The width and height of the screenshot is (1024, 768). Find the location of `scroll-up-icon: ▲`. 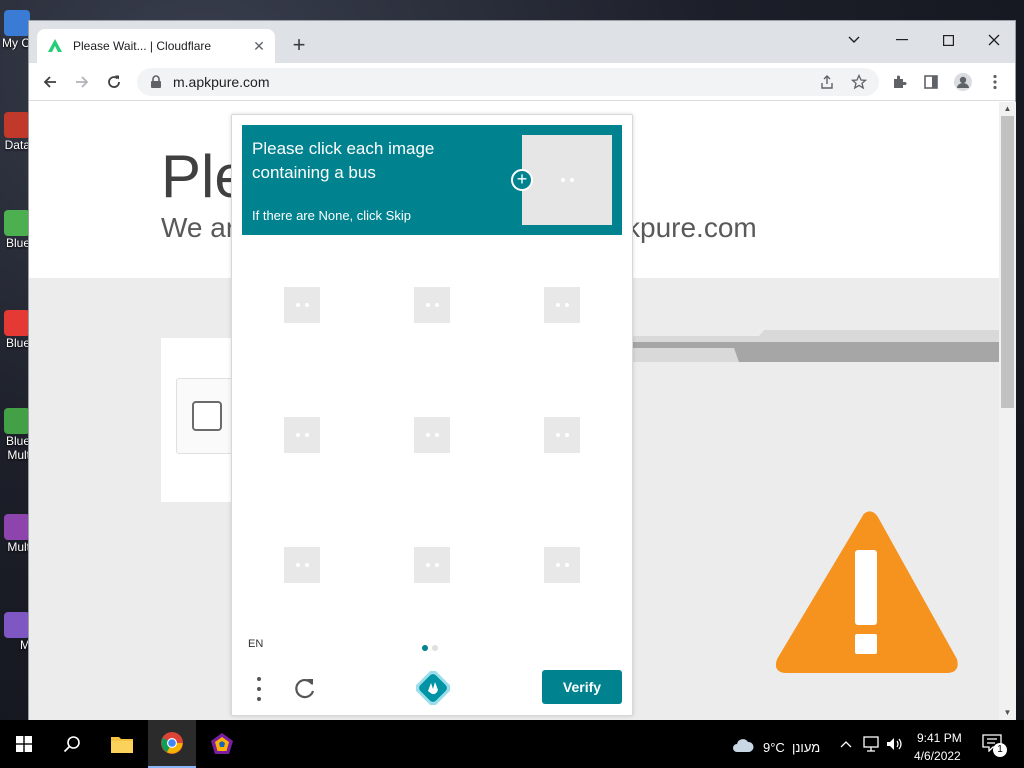

scroll-up-icon: ▲ is located at coordinates (1007, 109).